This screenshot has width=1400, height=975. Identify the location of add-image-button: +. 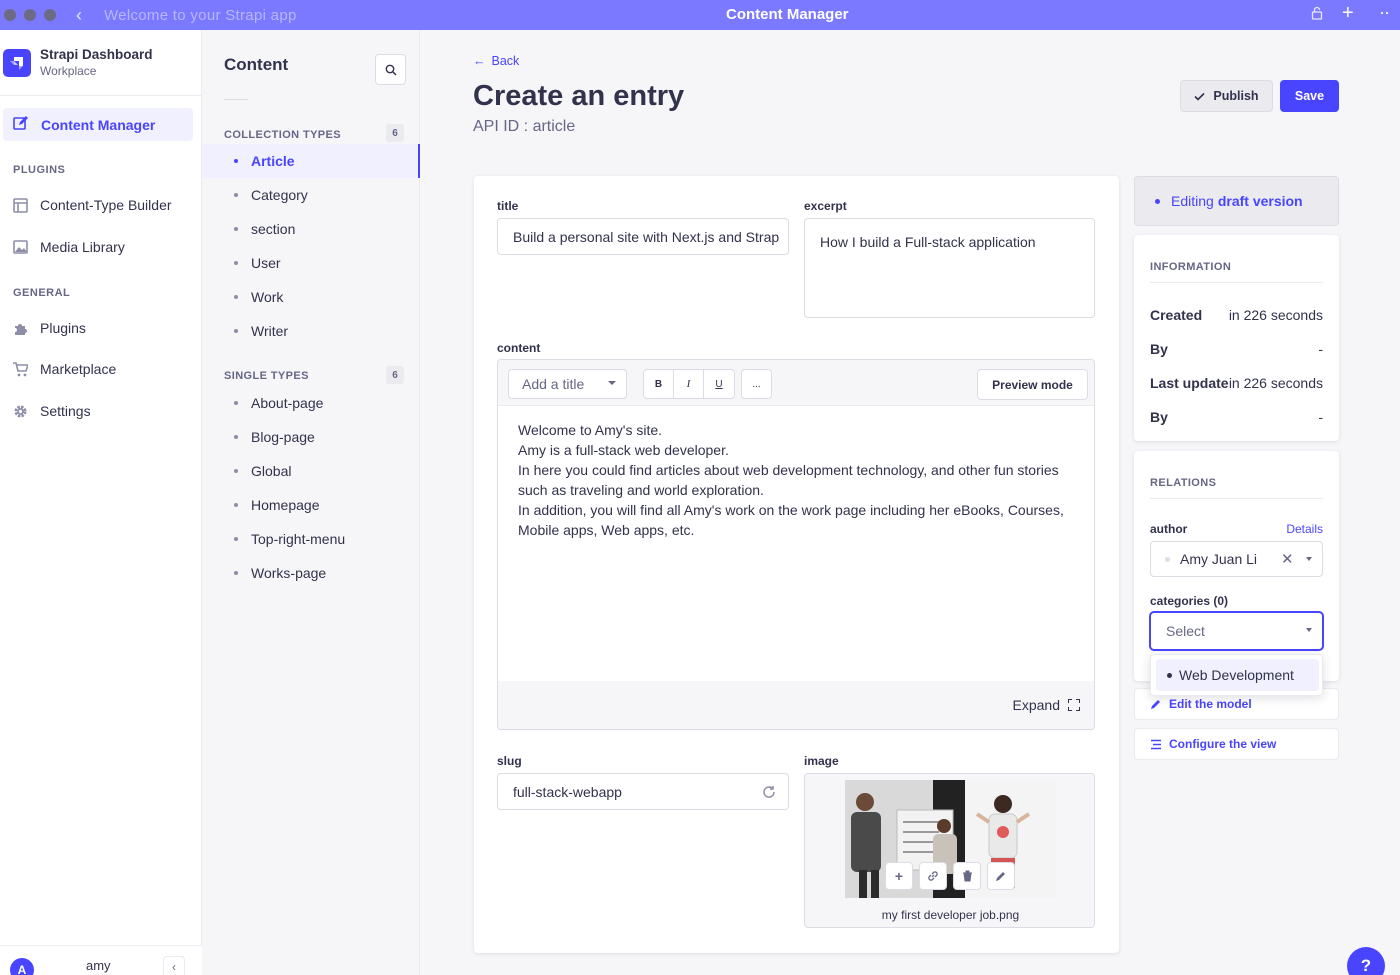
(899, 876).